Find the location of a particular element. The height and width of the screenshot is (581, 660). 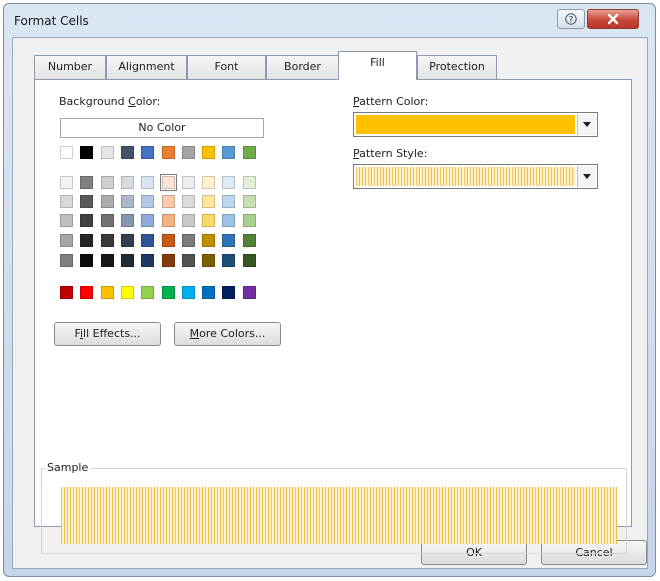

tab-protection: Protection is located at coordinates (457, 67).